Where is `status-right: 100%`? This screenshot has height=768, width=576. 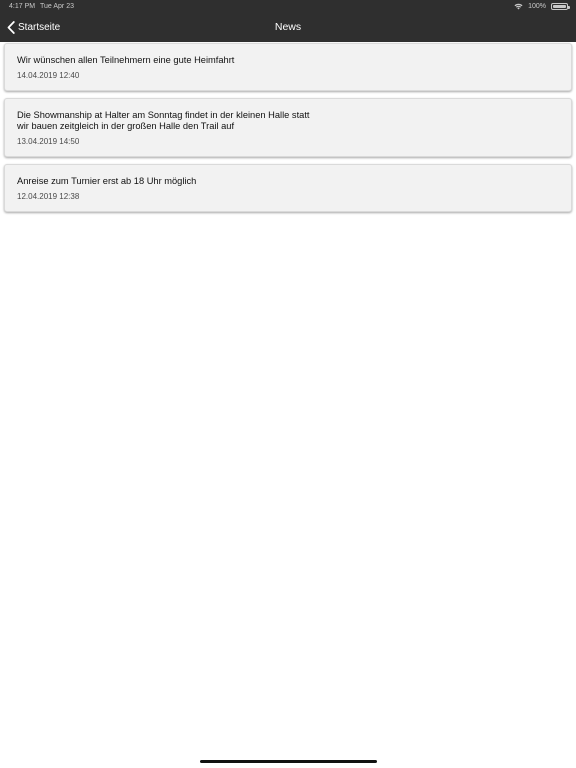
status-right: 100% is located at coordinates (542, 6).